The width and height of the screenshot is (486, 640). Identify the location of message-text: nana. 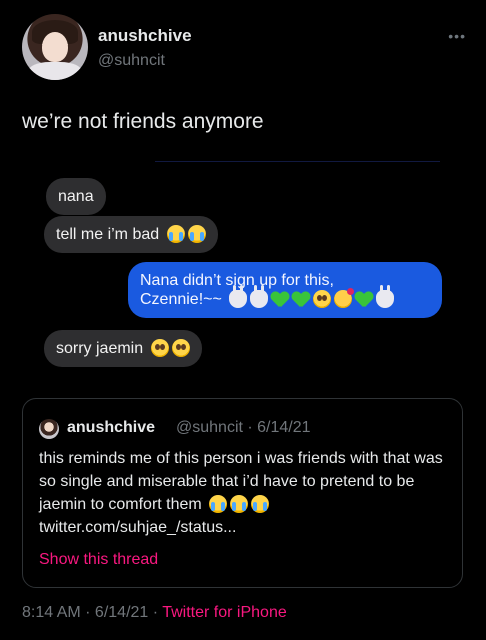
(76, 196).